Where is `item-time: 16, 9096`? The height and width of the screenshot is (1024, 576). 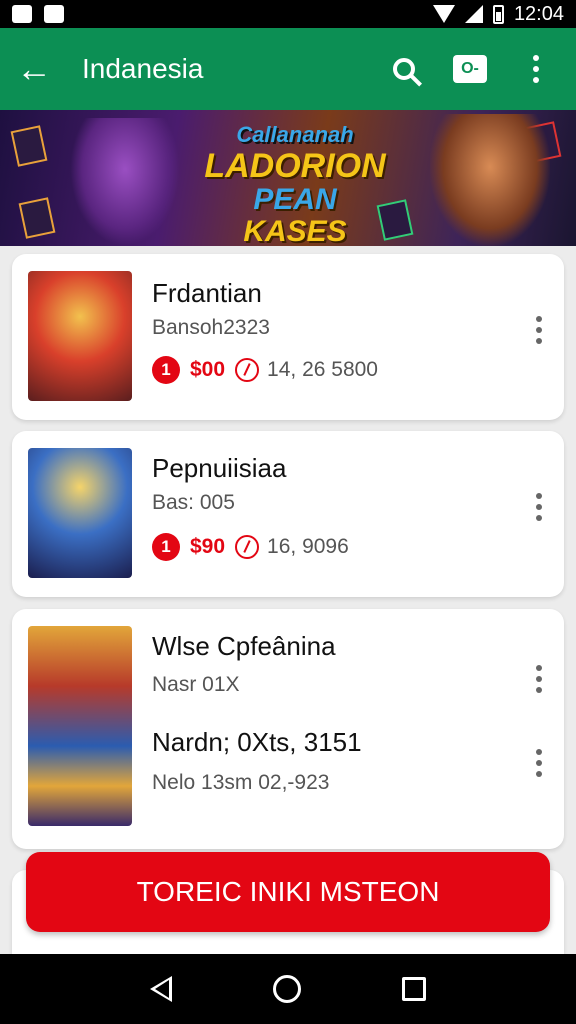
item-time: 16, 9096 is located at coordinates (308, 546).